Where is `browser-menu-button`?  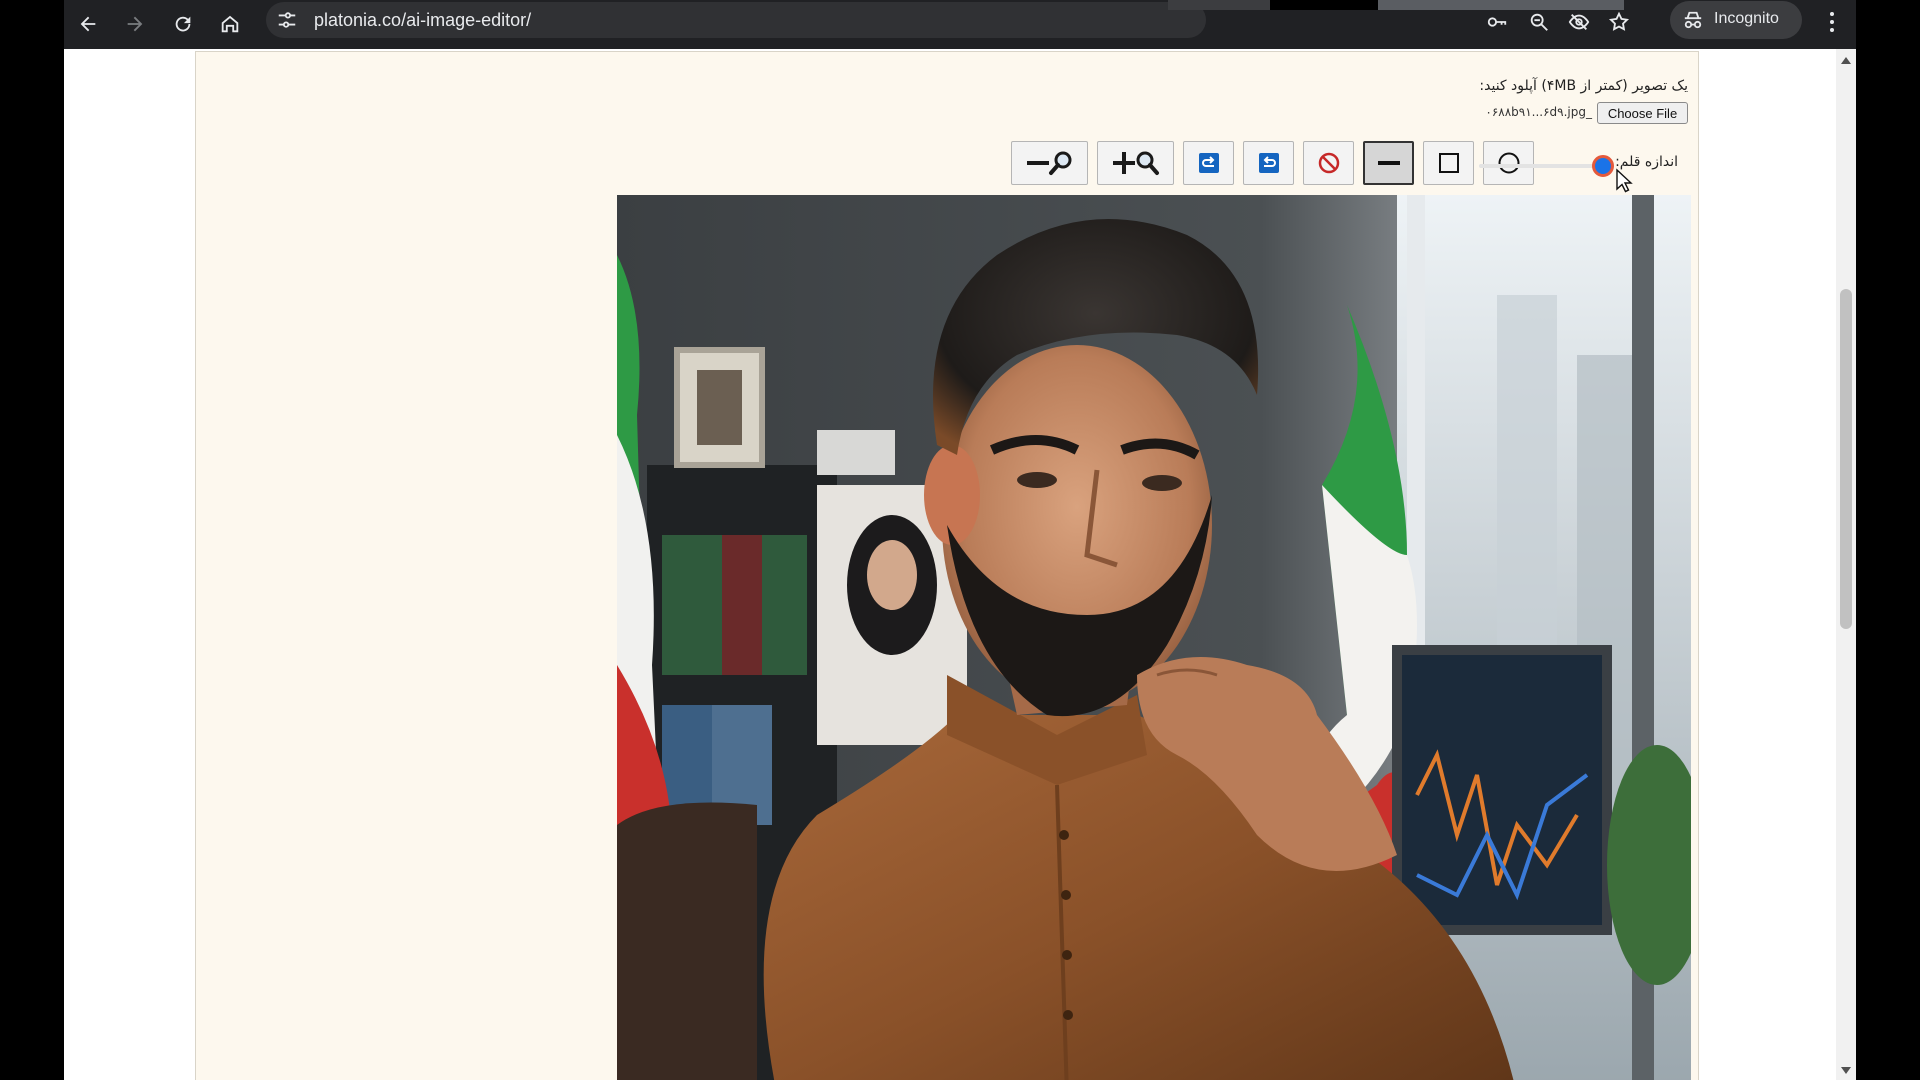 browser-menu-button is located at coordinates (1832, 22).